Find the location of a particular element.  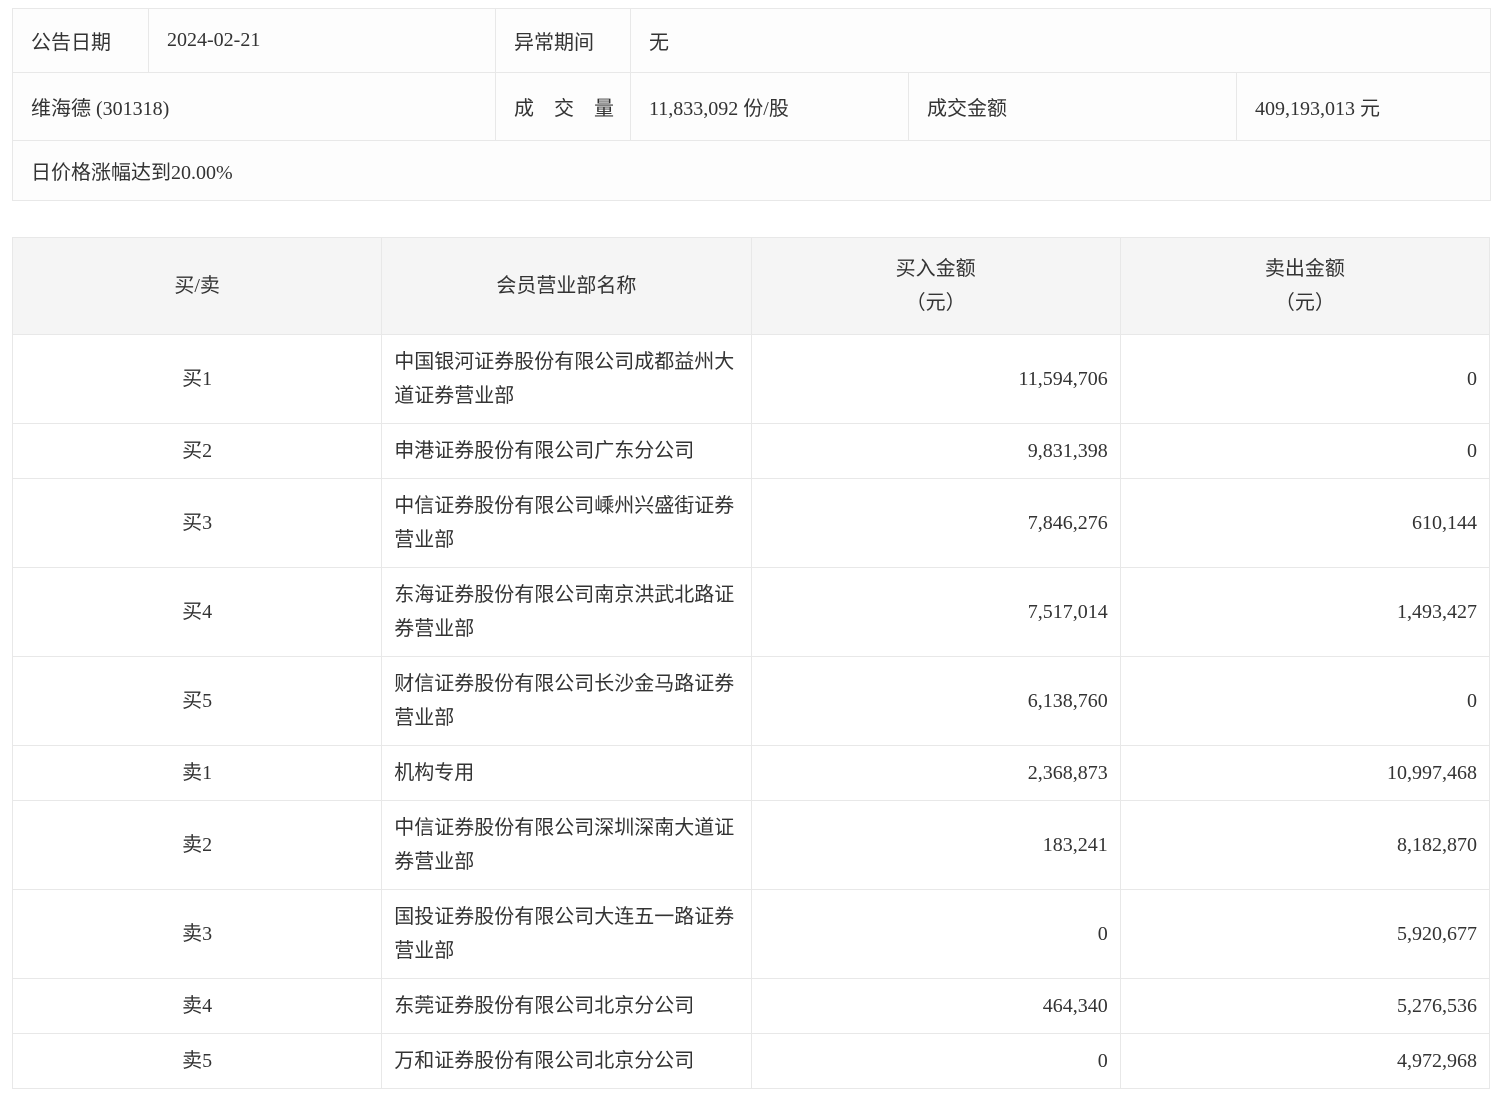

table-row: 卖5 万和证券股份有限公司北京分公司 0 4,972,968 is located at coordinates (751, 1061).